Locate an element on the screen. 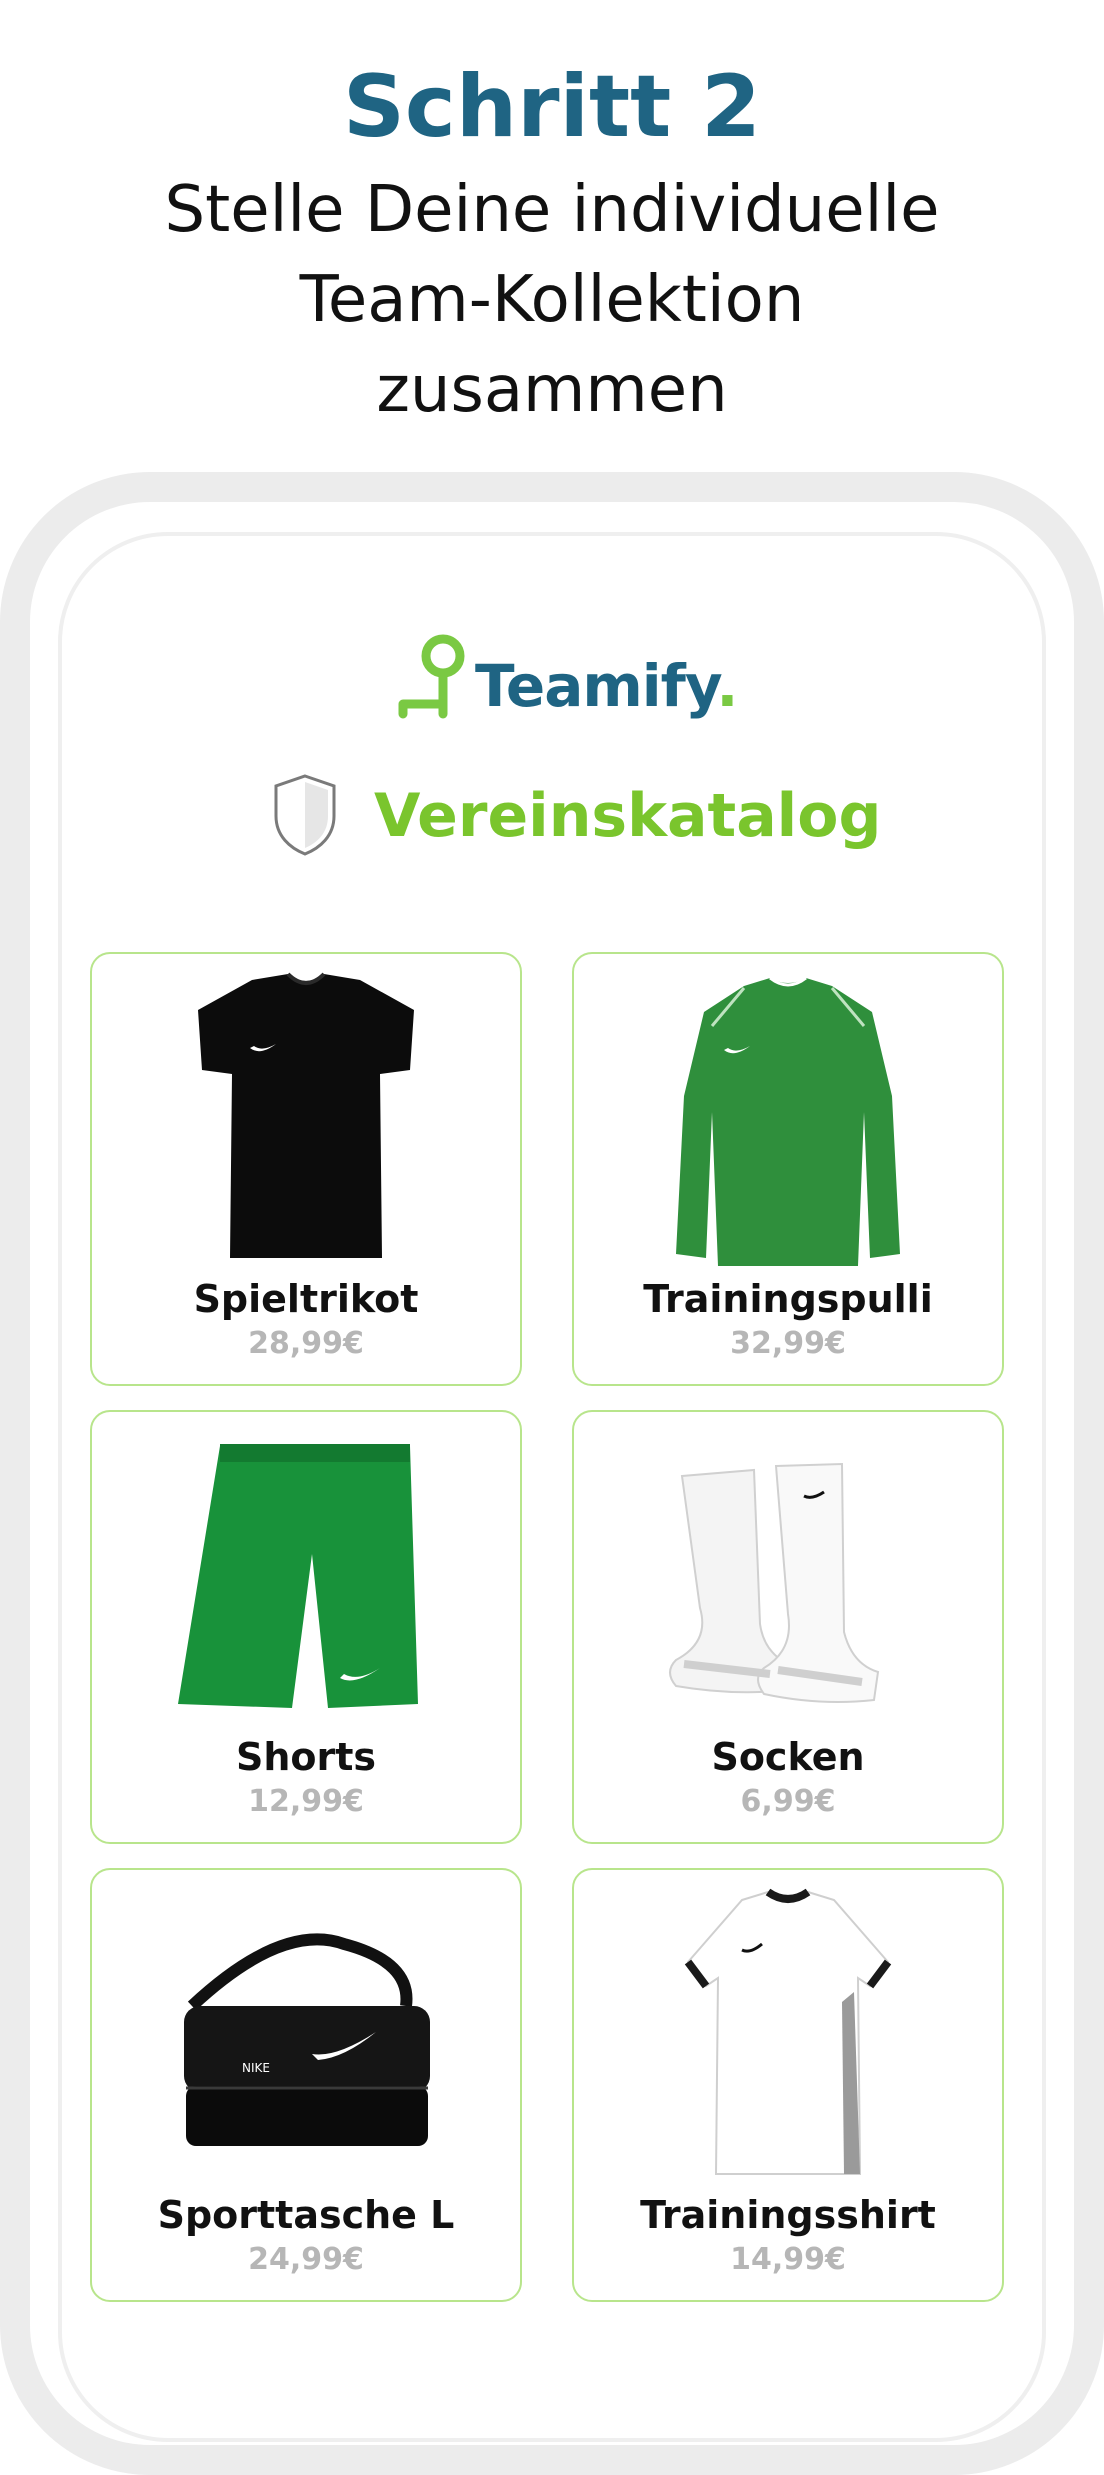 The height and width of the screenshot is (2475, 1104). product-card-trainingspulli: Trainingspulli 32,99€ is located at coordinates (788, 1169).